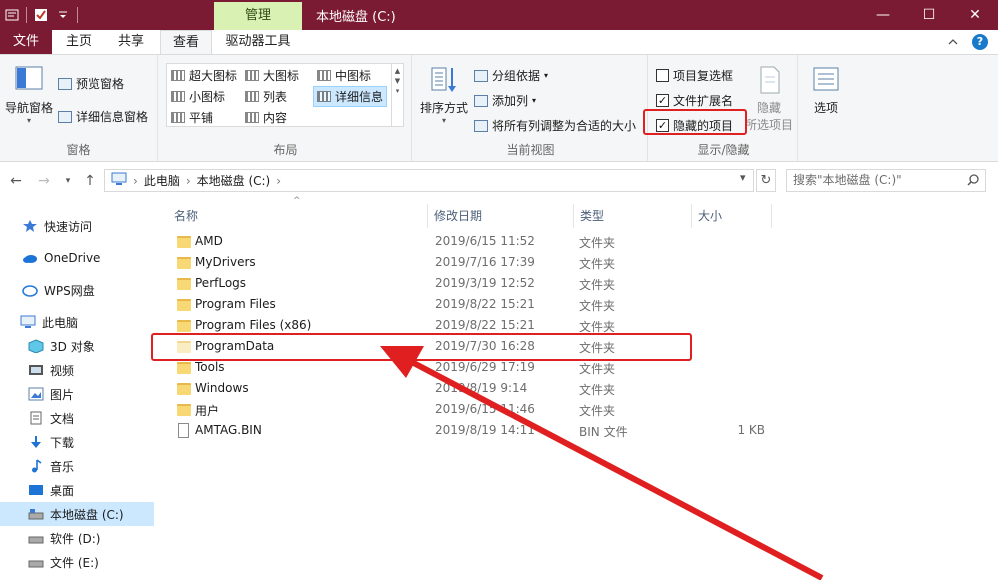 The image size is (998, 580). Describe the element at coordinates (285, 150) in the screenshot. I see `group-label-layout: 布局` at that location.